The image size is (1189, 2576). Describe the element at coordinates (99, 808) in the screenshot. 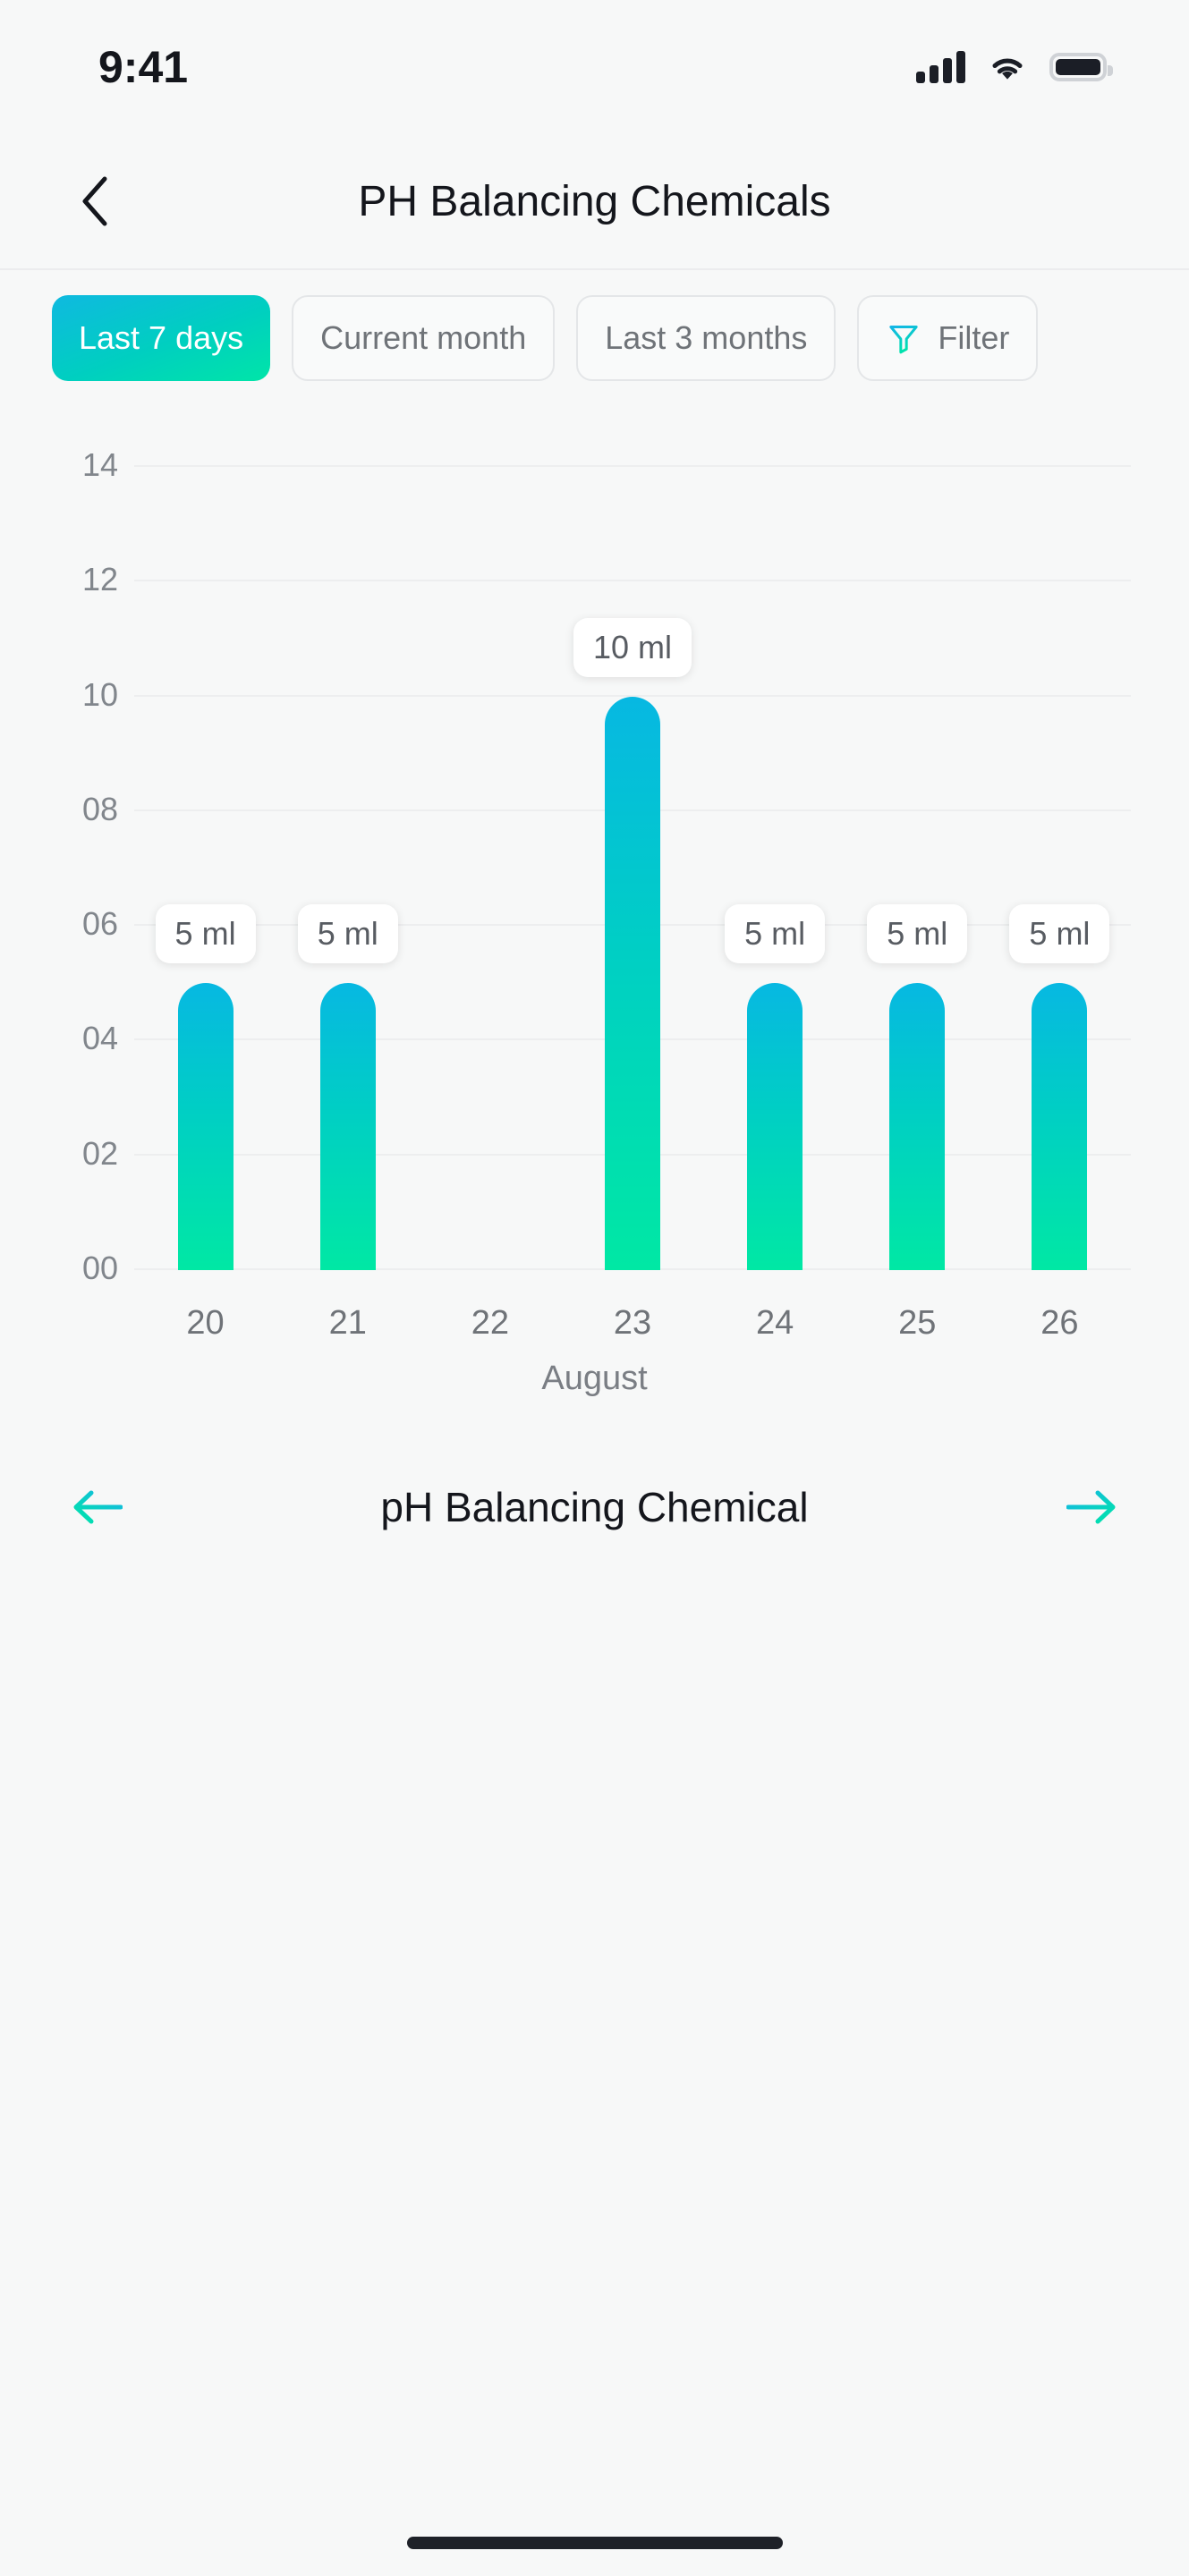

I see `y-axis-tick: 08` at that location.